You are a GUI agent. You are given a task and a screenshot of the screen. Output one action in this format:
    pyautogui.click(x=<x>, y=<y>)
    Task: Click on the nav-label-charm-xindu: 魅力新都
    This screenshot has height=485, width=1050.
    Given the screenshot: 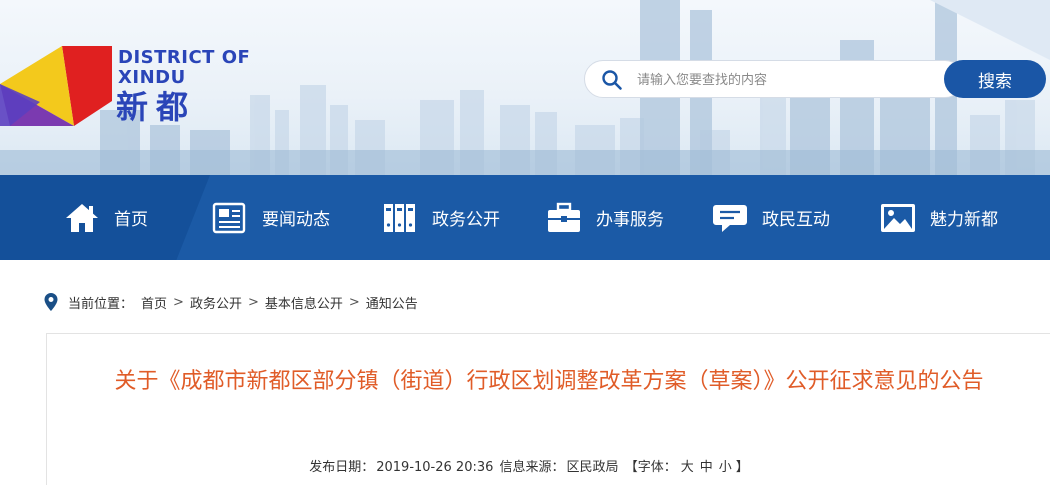 What is the action you would take?
    pyautogui.click(x=964, y=220)
    